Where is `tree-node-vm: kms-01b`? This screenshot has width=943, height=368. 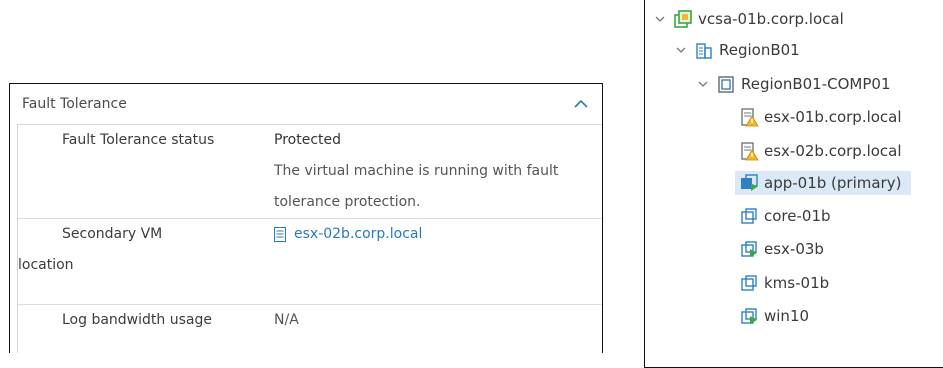
tree-node-vm: kms-01b is located at coordinates (784, 283).